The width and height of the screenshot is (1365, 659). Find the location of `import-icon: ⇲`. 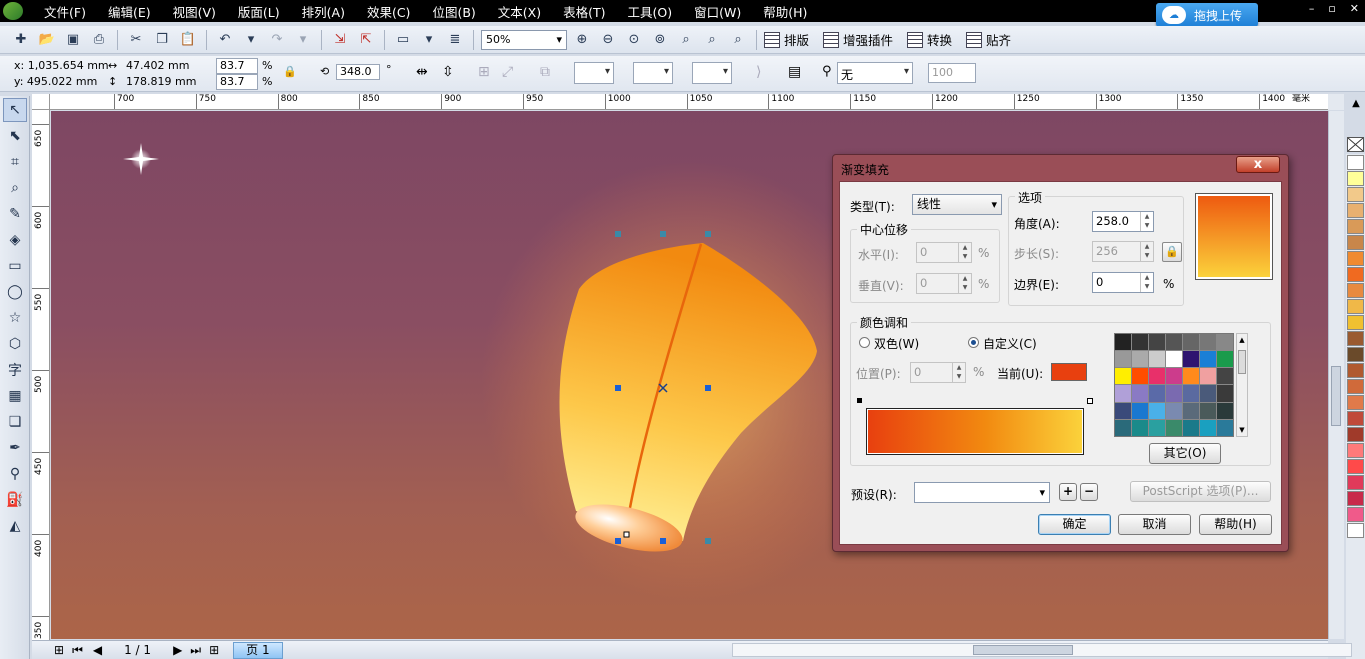

import-icon: ⇲ is located at coordinates (340, 40).